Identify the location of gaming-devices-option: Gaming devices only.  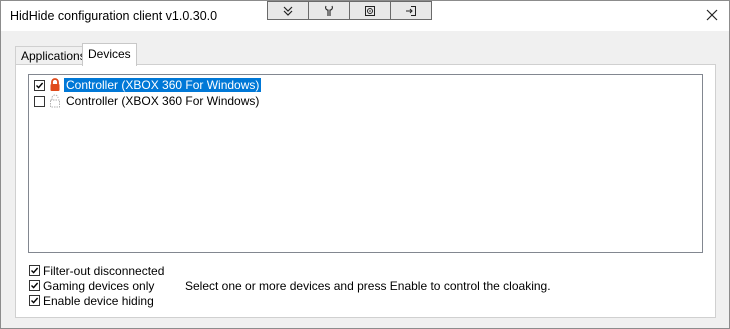
(91, 285).